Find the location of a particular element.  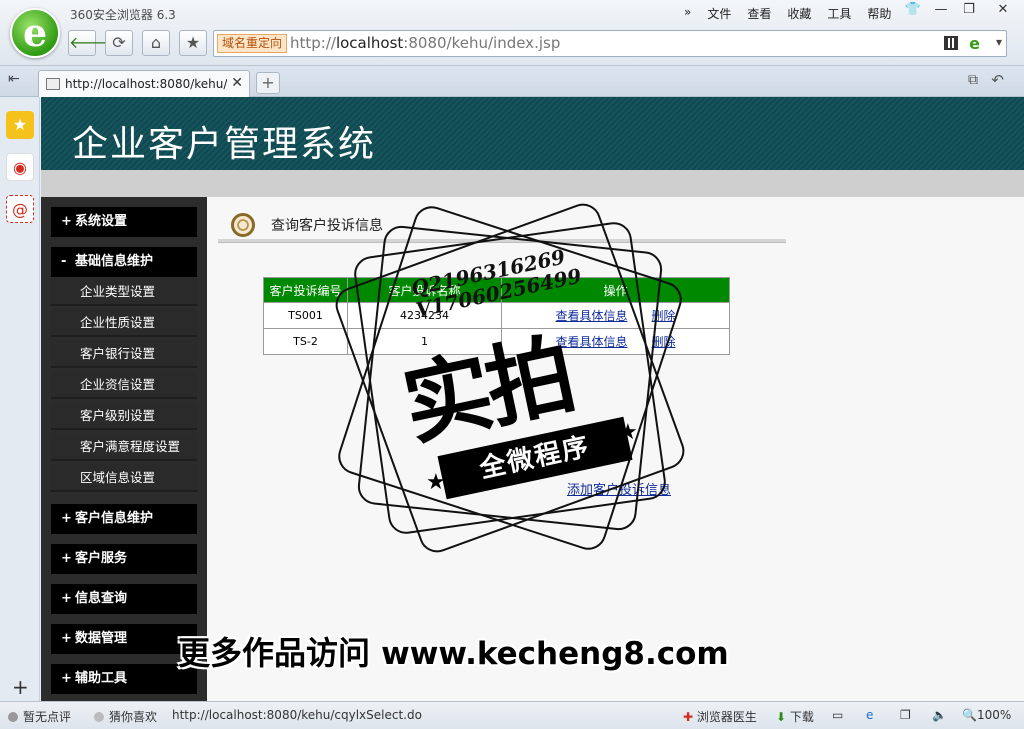

close-icon: ✕ is located at coordinates (237, 83).